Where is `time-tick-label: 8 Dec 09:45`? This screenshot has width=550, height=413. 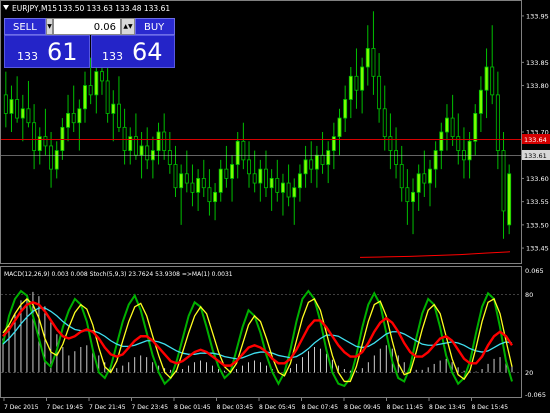 time-tick-label: 8 Dec 09:45 is located at coordinates (362, 407).